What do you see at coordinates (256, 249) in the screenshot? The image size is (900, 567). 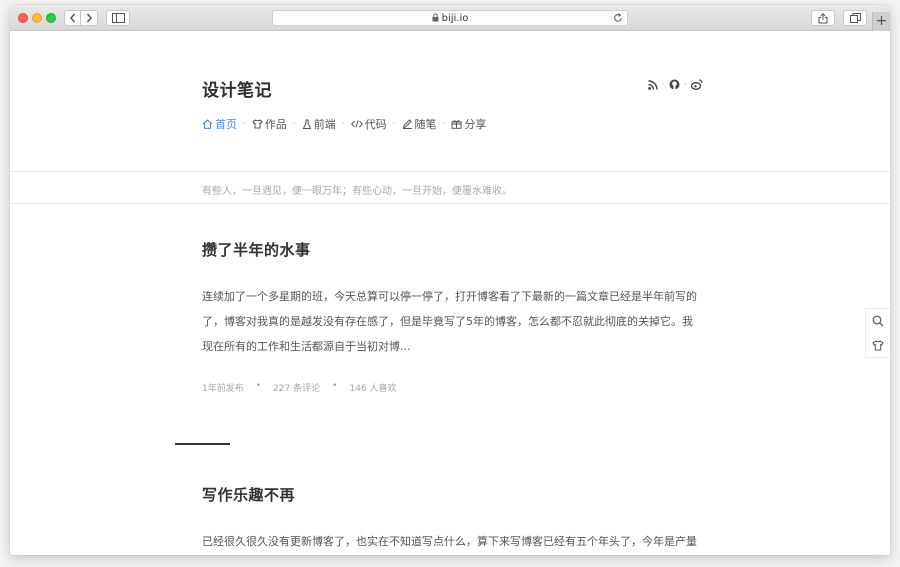 I see `post-title: 攒了半年的水事` at bounding box center [256, 249].